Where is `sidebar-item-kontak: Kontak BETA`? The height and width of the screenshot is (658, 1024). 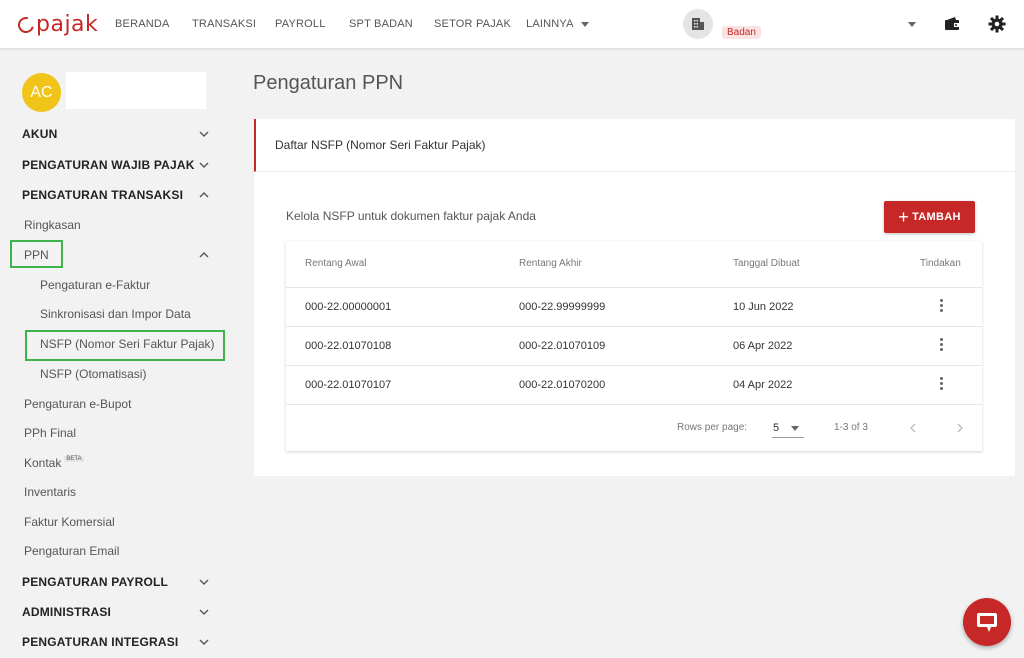
sidebar-item-kontak: Kontak BETA is located at coordinates (116, 463).